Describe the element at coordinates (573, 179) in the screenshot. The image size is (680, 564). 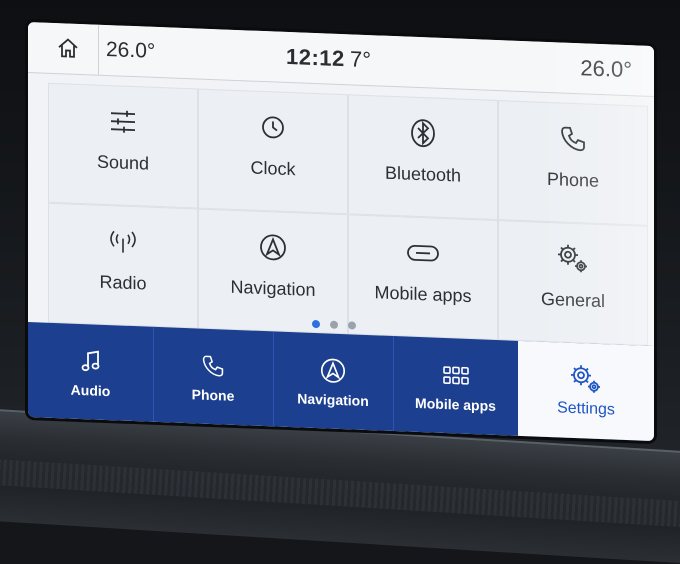
I see `tile-label: Phone` at that location.